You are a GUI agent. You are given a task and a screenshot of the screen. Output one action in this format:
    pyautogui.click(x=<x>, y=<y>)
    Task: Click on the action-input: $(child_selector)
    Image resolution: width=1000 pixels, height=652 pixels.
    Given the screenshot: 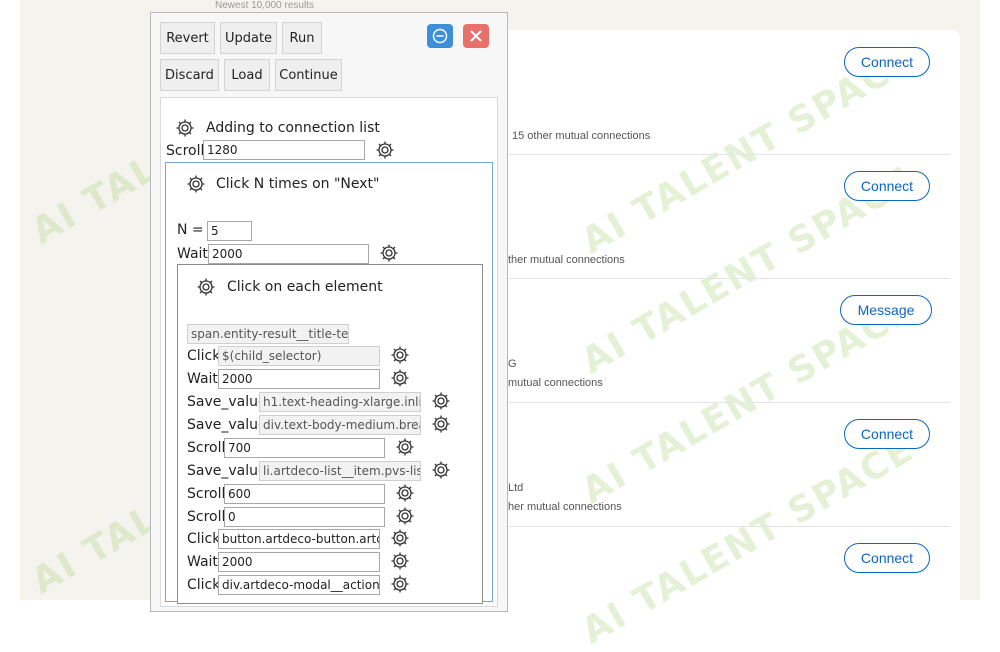 What is the action you would take?
    pyautogui.click(x=299, y=356)
    